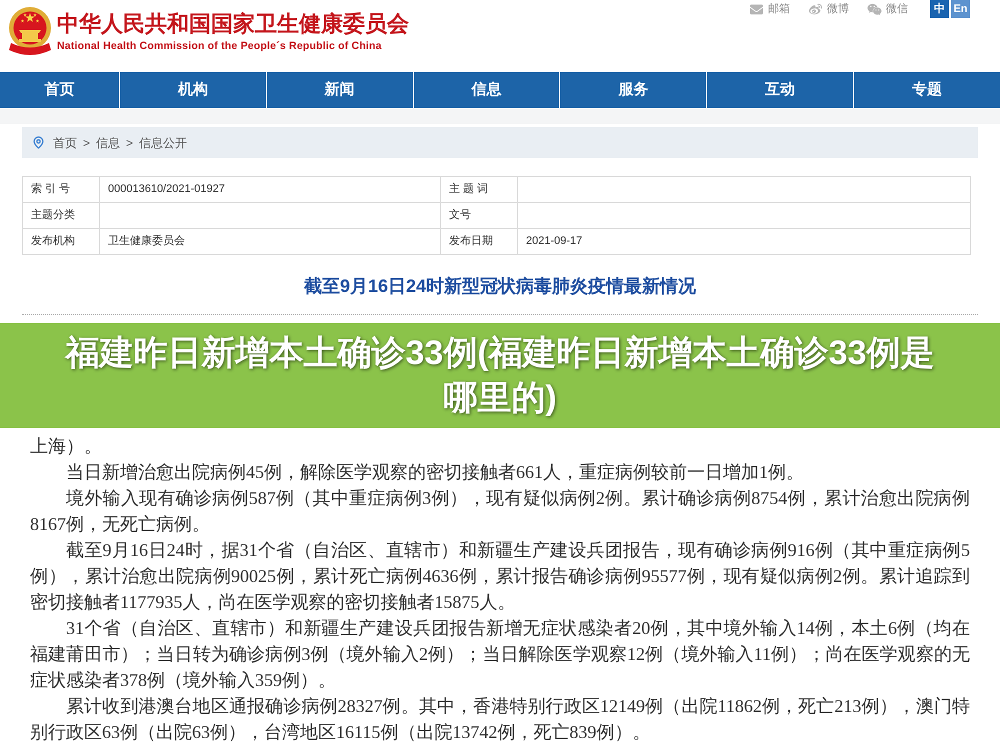  What do you see at coordinates (939, 9) in the screenshot?
I see `language-option: 中` at bounding box center [939, 9].